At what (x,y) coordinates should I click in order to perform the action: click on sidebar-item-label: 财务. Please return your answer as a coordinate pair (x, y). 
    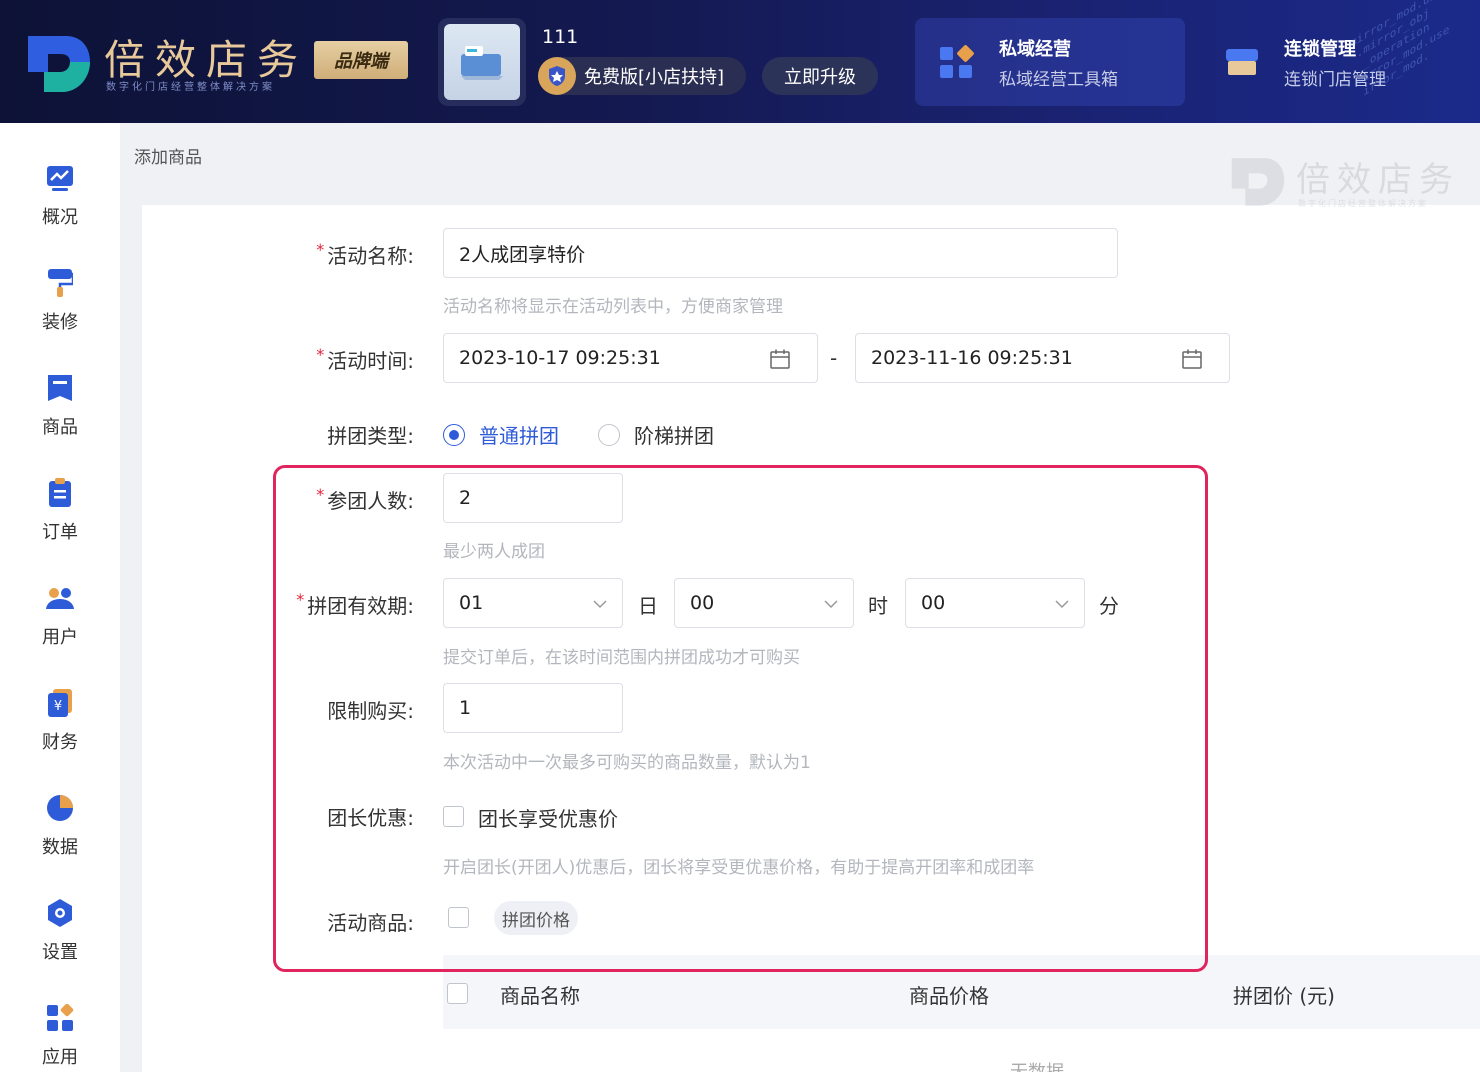
    Looking at the image, I should click on (60, 742).